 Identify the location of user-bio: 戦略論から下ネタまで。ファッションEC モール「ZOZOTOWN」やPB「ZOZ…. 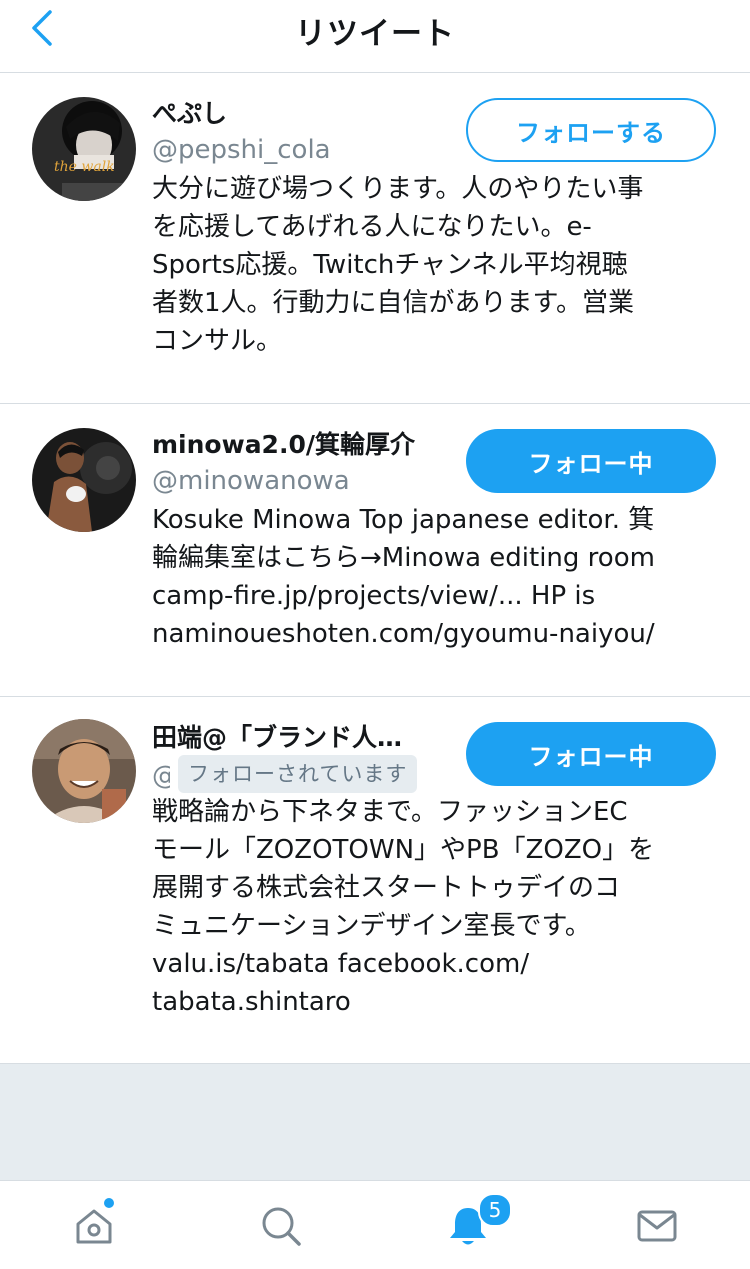
(439, 907).